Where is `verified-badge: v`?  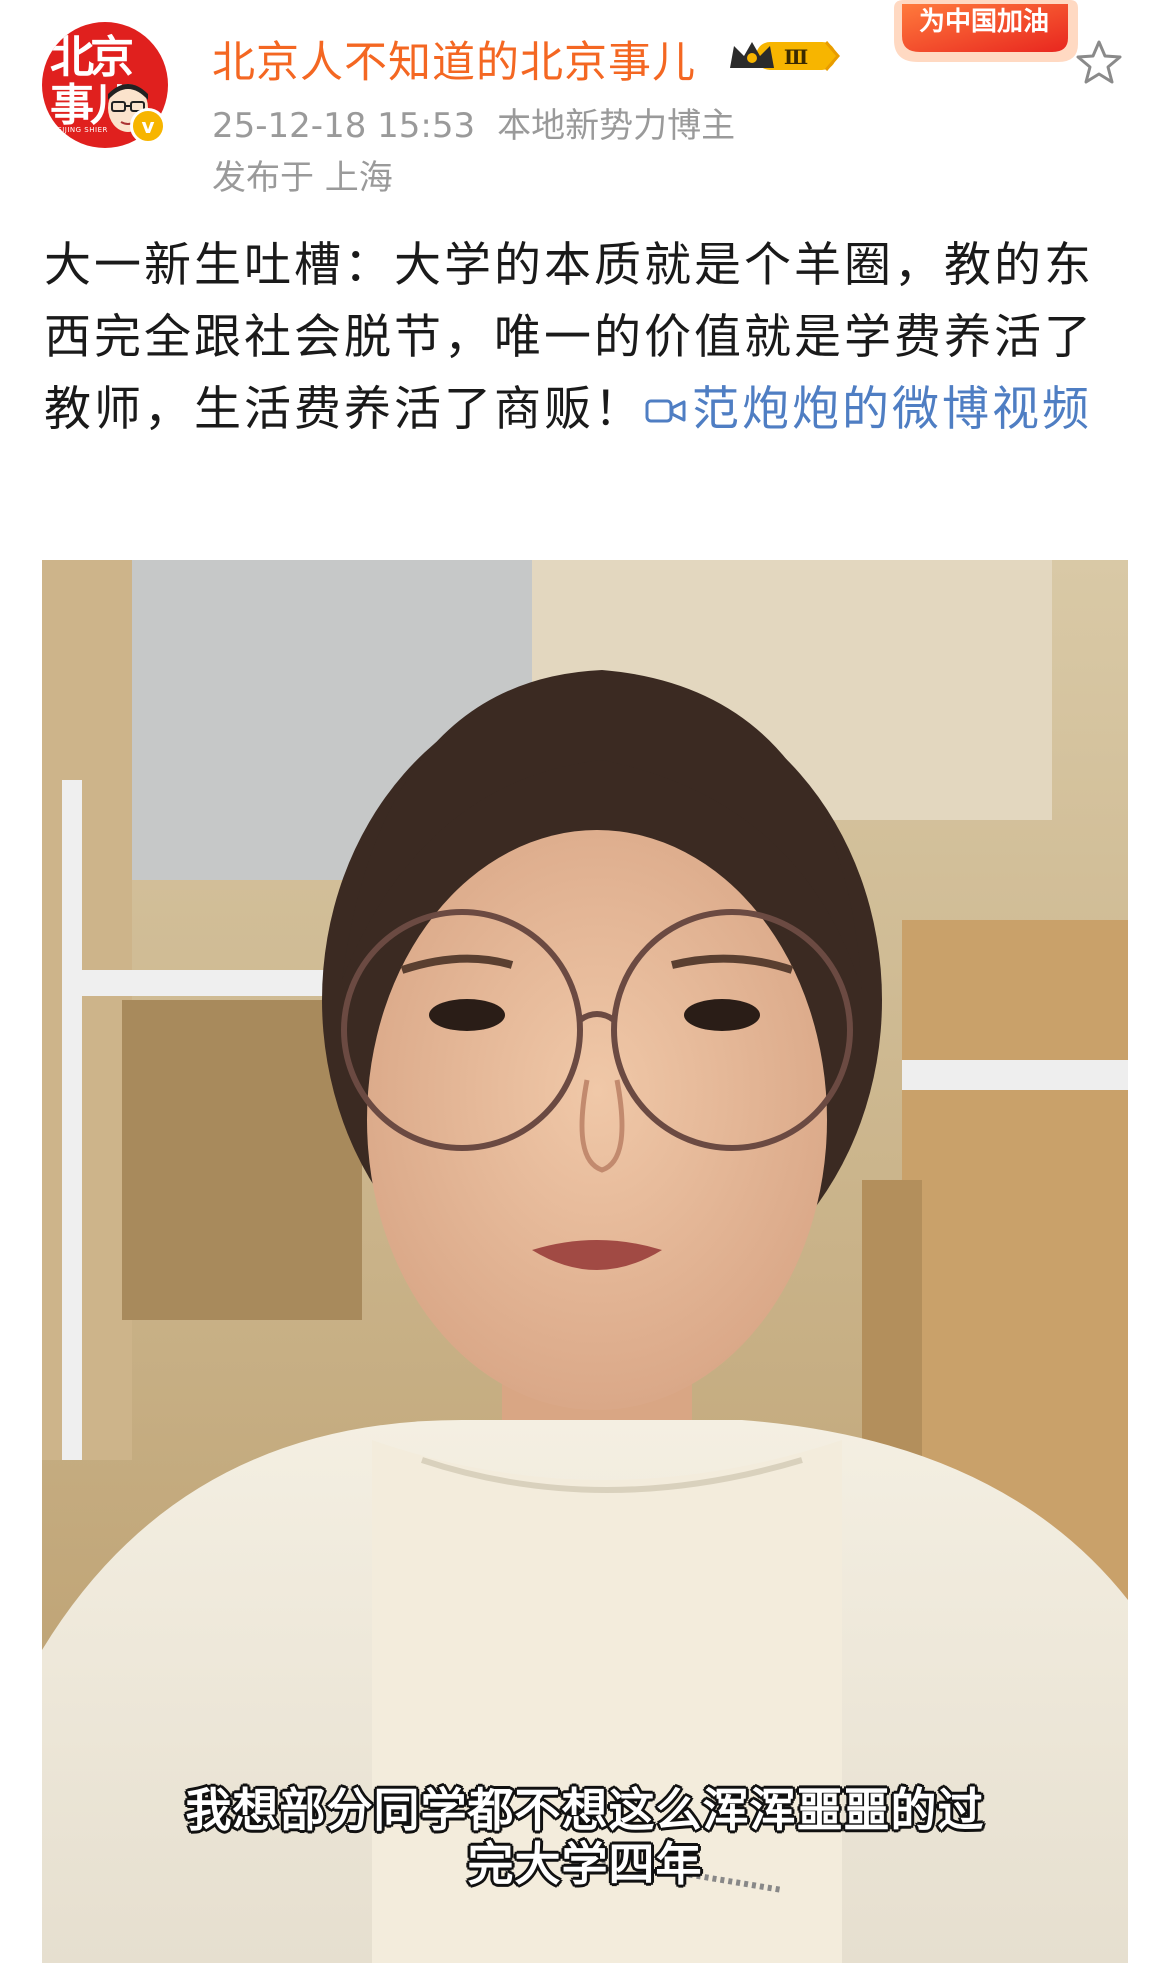 verified-badge: v is located at coordinates (148, 126).